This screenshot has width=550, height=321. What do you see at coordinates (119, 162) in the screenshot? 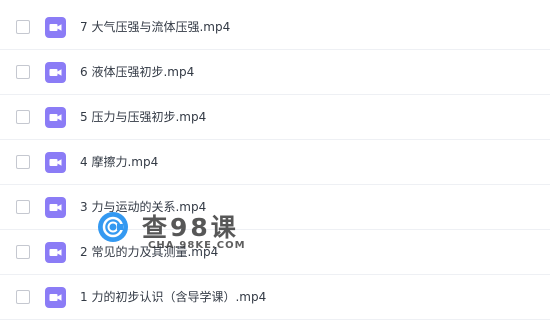
I see `file-name: 4 摩擦力.mp4` at bounding box center [119, 162].